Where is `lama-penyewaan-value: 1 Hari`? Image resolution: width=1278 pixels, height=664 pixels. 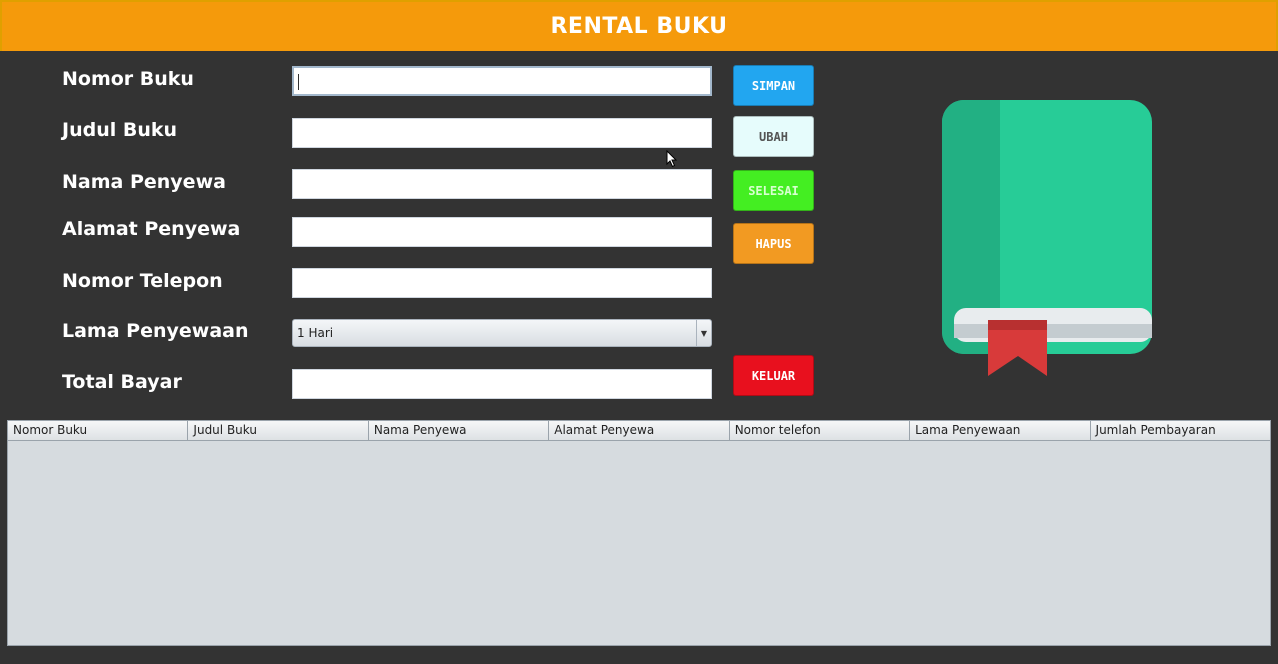 lama-penyewaan-value: 1 Hari is located at coordinates (315, 333).